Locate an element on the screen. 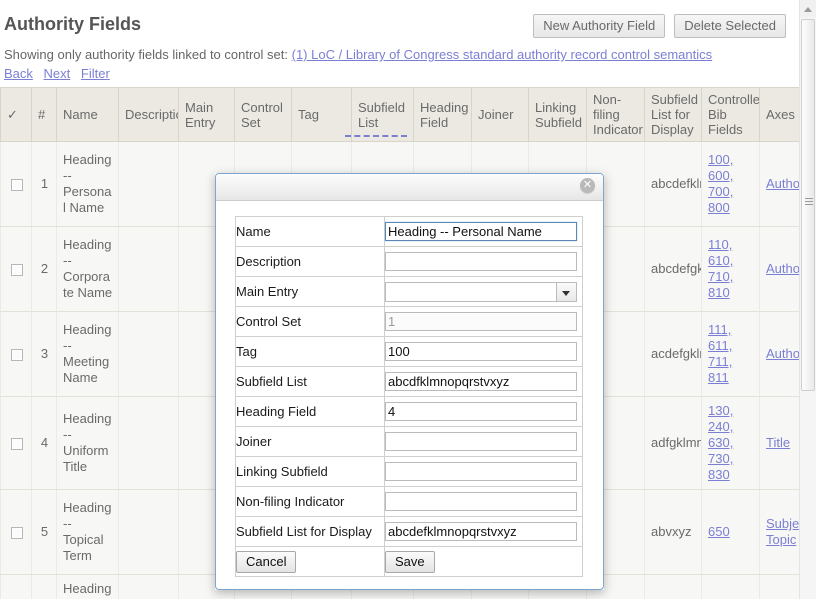  controlled-bib-fields-link: 650 is located at coordinates (719, 531).